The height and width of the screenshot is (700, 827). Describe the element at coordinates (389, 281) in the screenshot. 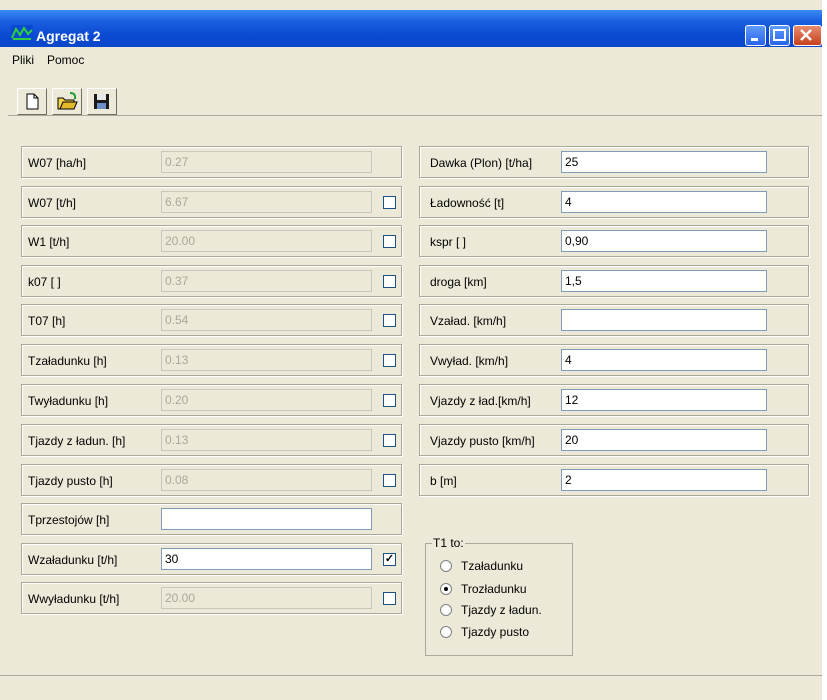

I see `checkbox-k07` at that location.